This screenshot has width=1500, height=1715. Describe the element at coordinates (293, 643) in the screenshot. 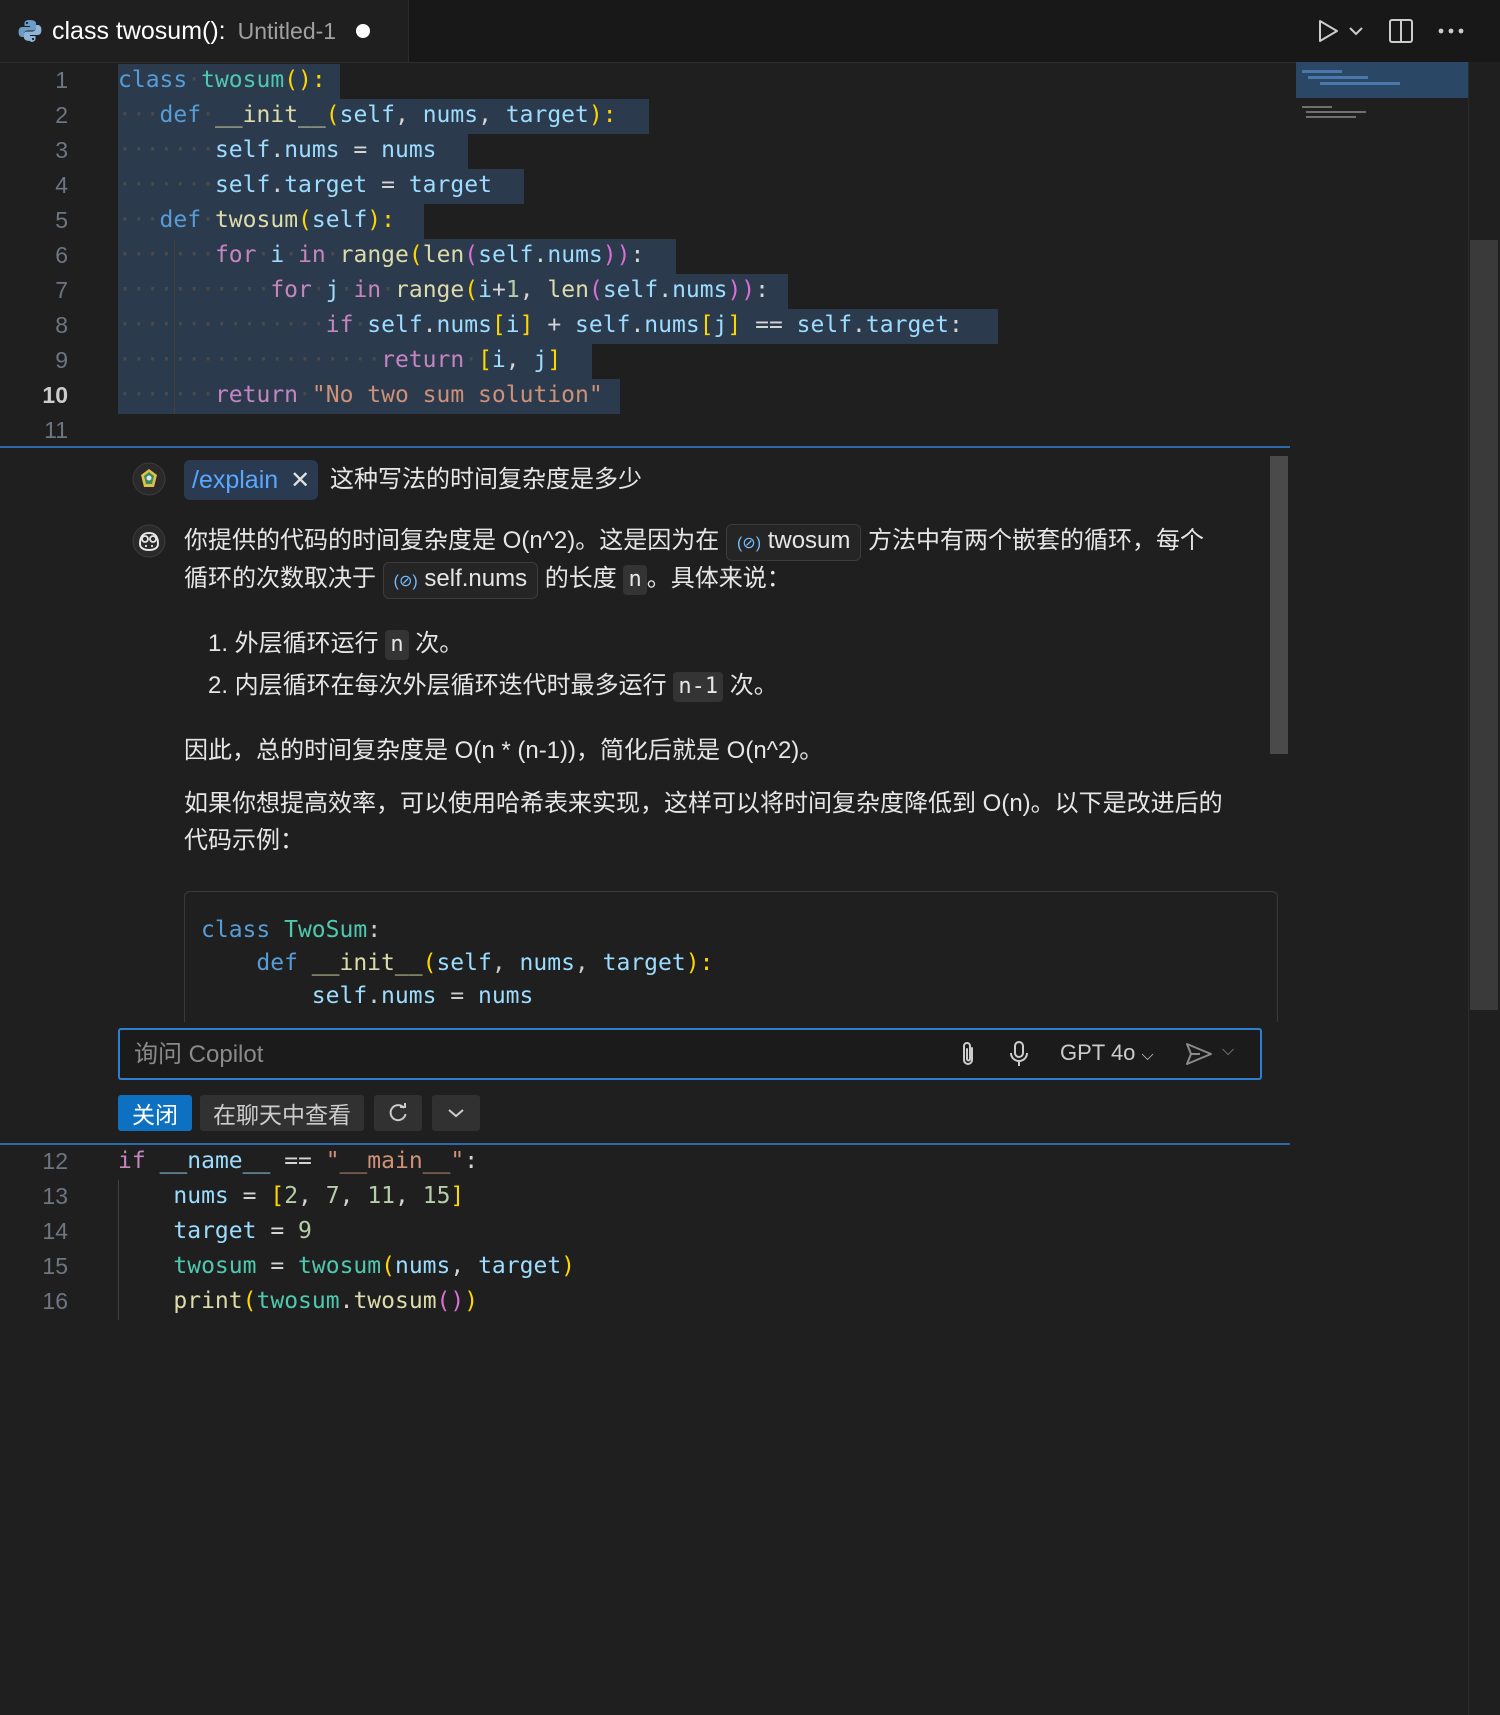

I see `list-text: 1. 外层循环运行` at that location.